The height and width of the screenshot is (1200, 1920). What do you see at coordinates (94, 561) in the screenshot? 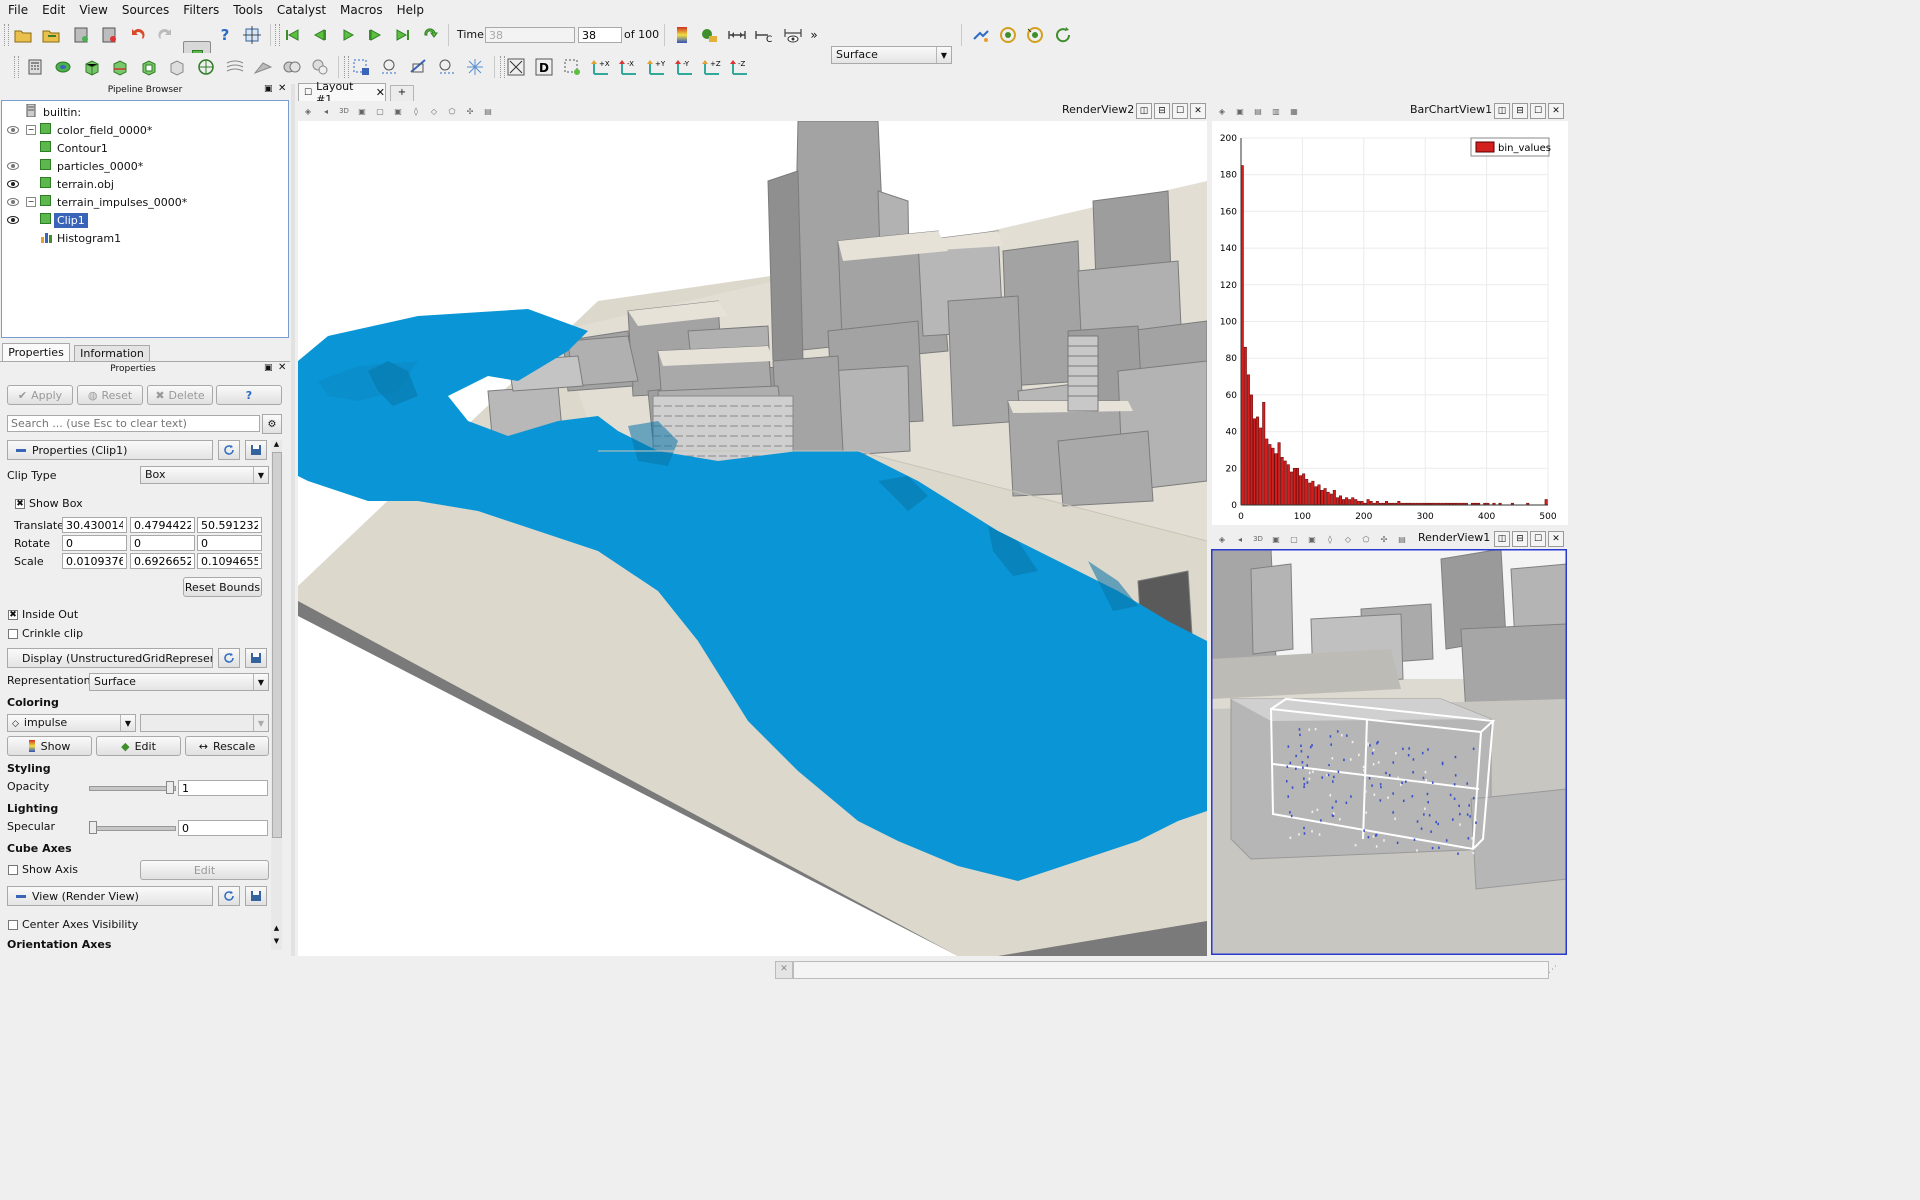
I see `scale-x-field` at bounding box center [94, 561].